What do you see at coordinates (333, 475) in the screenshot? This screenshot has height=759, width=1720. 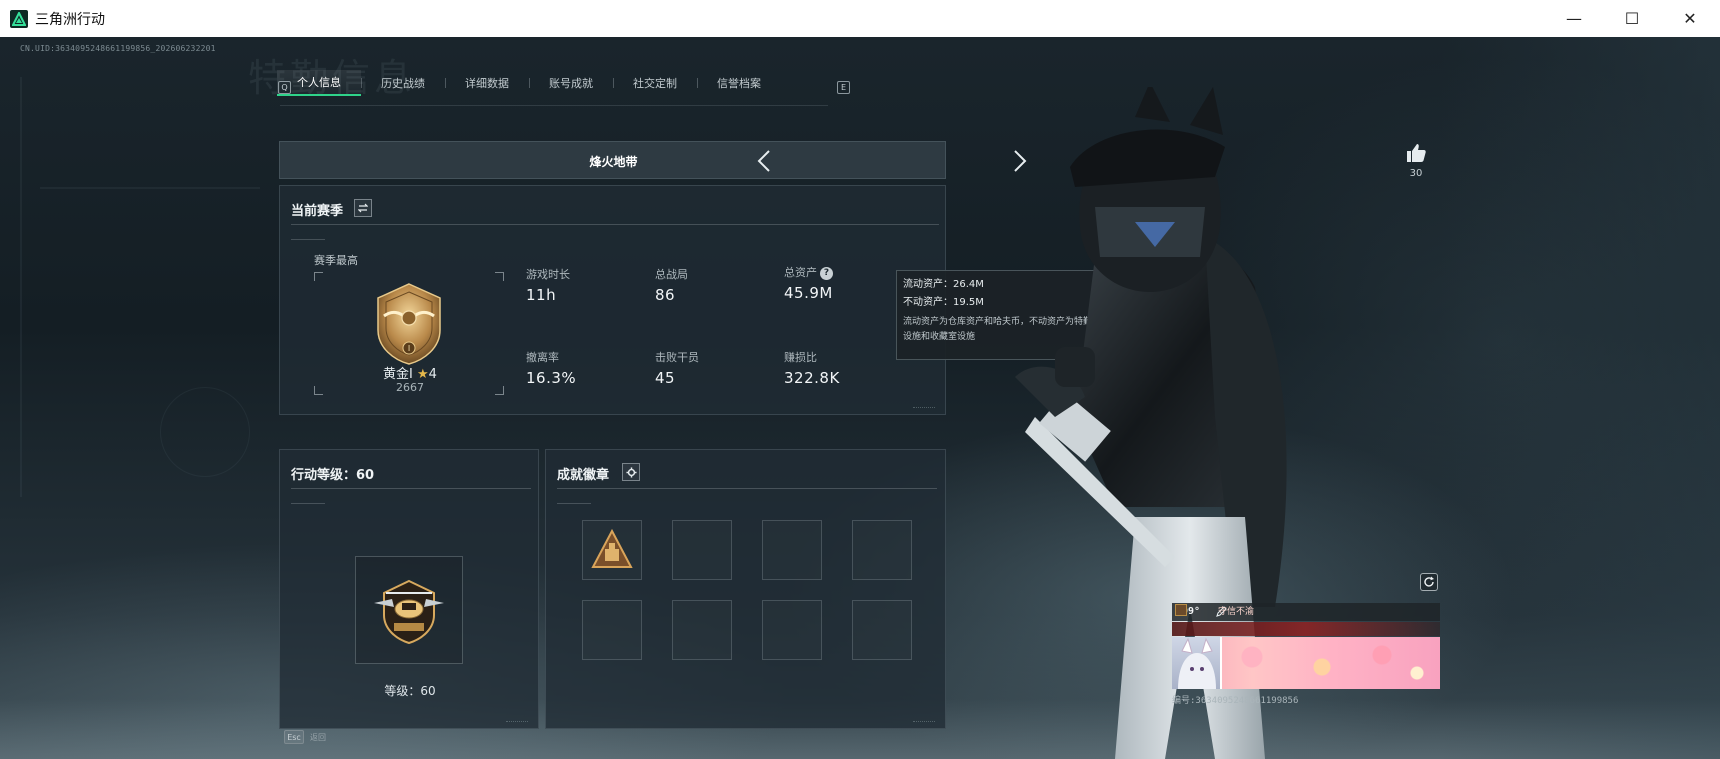 I see `level-title: 行动等级：60` at bounding box center [333, 475].